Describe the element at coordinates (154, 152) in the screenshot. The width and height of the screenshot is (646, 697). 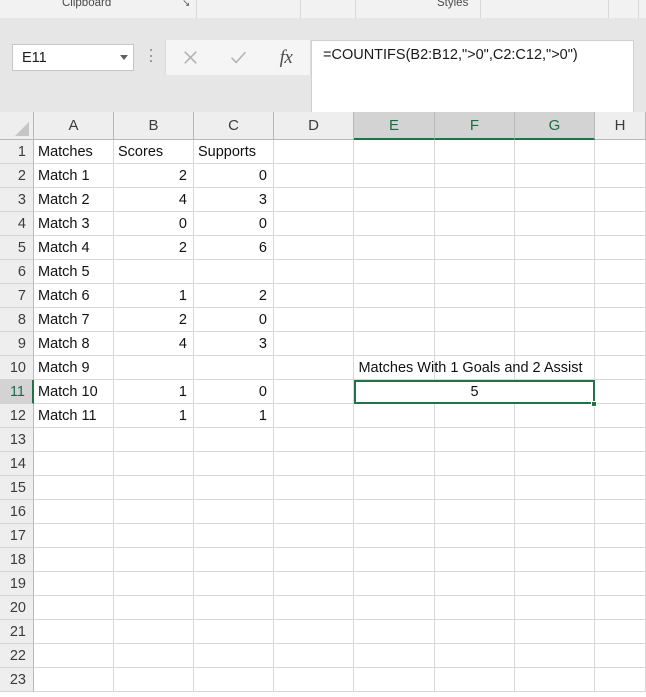
I see `cell-B1: Scores` at that location.